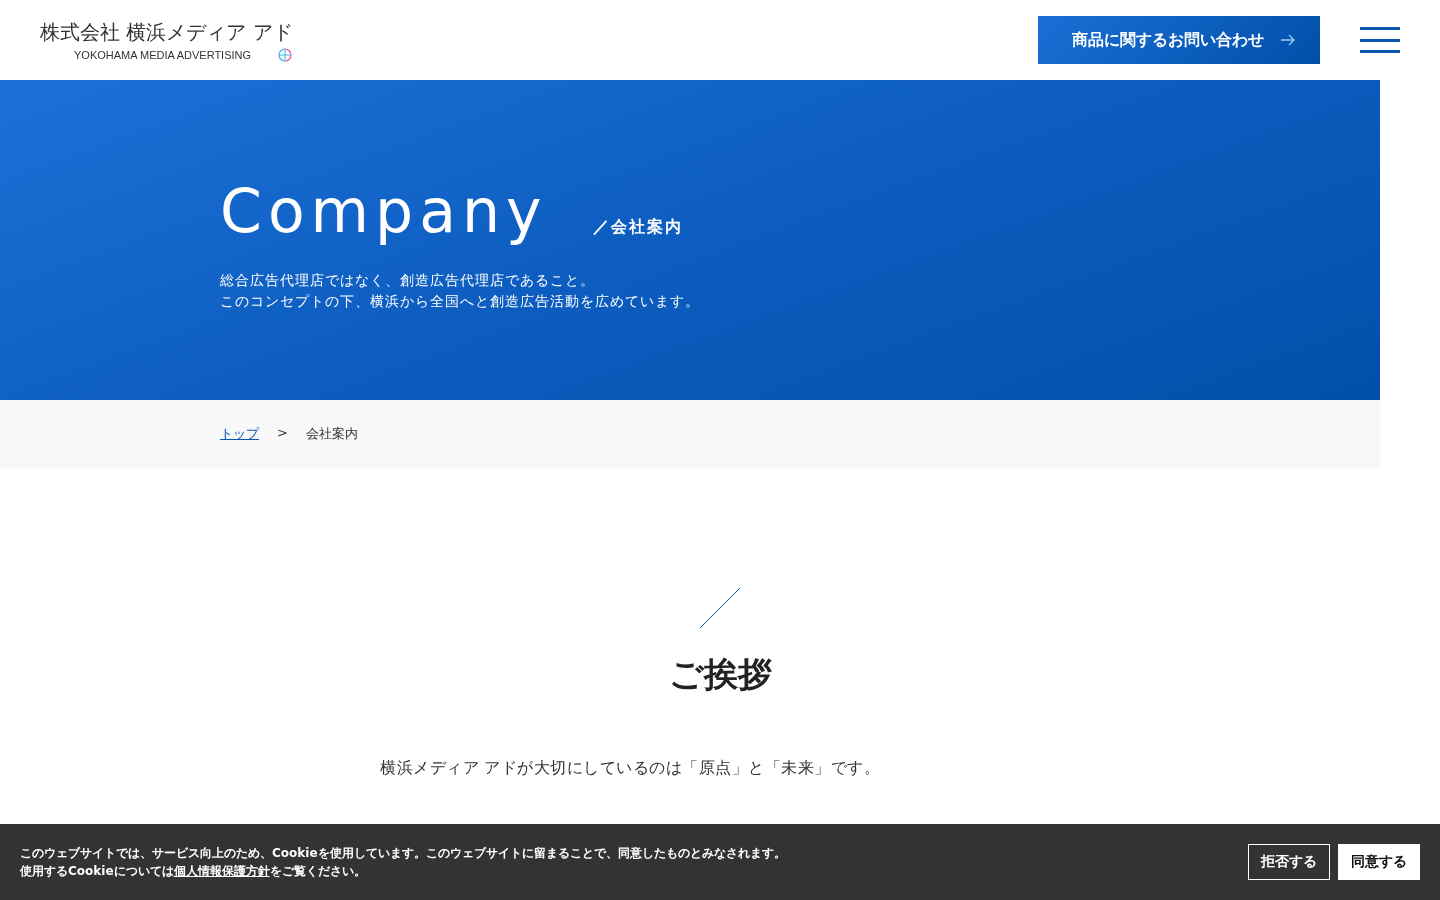  Describe the element at coordinates (1179, 40) in the screenshot. I see `contact-button: 商品に関するお問い合わせ` at that location.